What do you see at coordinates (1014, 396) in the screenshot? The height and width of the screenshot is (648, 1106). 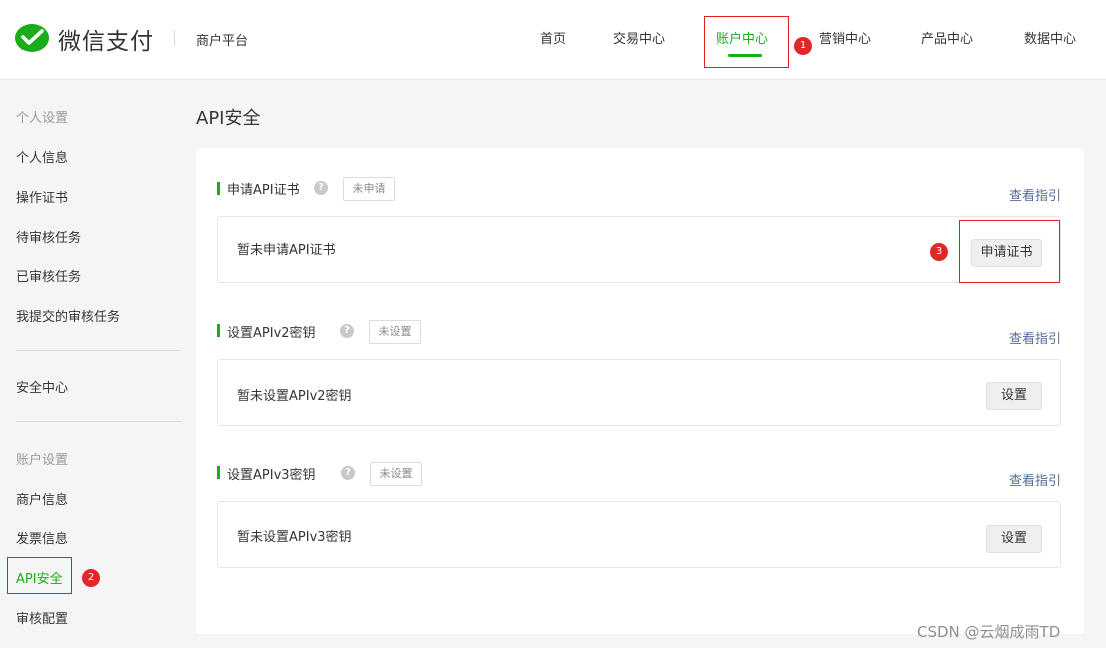 I see `set-apiv2-key-button: 设置` at bounding box center [1014, 396].